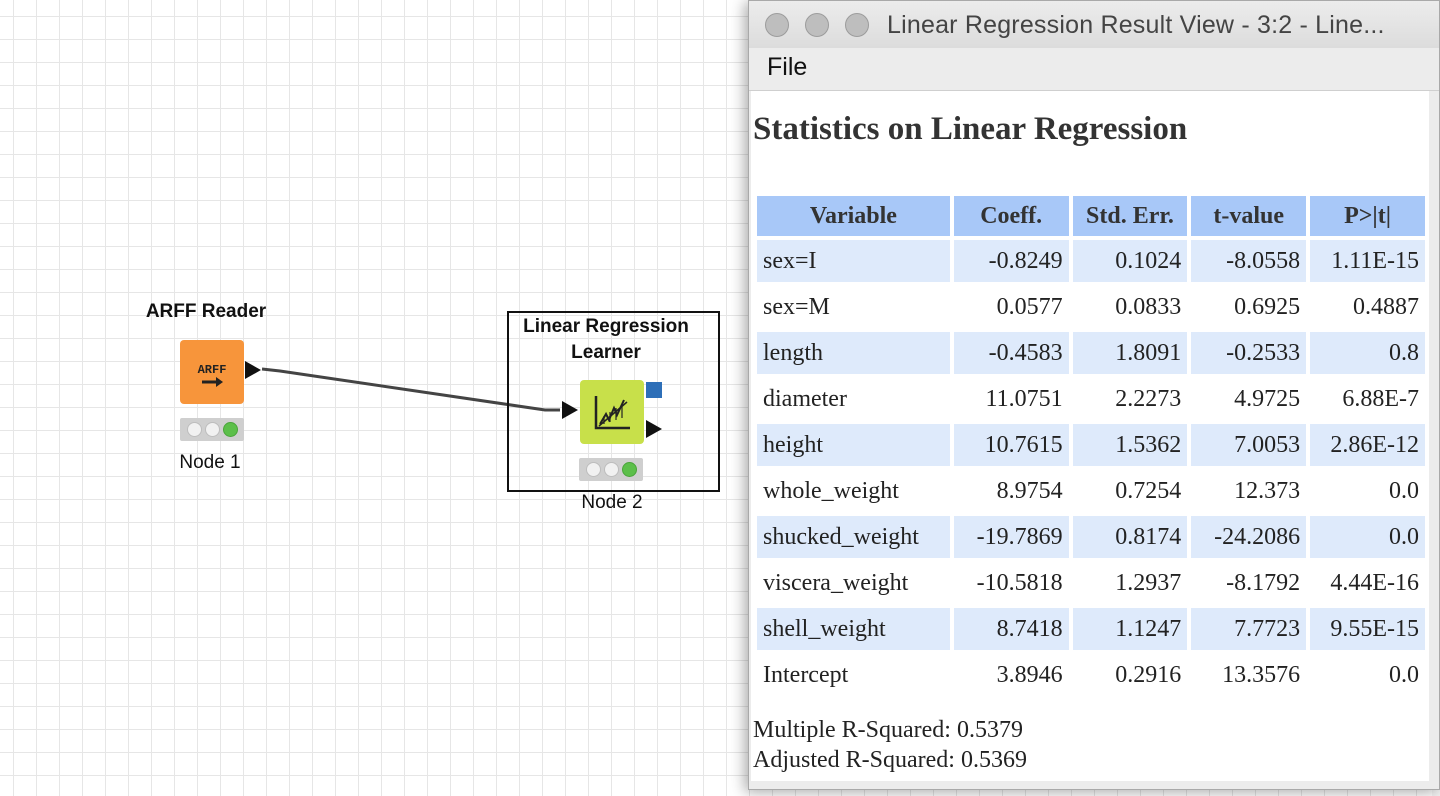 Image resolution: width=1440 pixels, height=796 pixels. What do you see at coordinates (1380, 398) in the screenshot?
I see `value-cell: 6.88E-7` at bounding box center [1380, 398].